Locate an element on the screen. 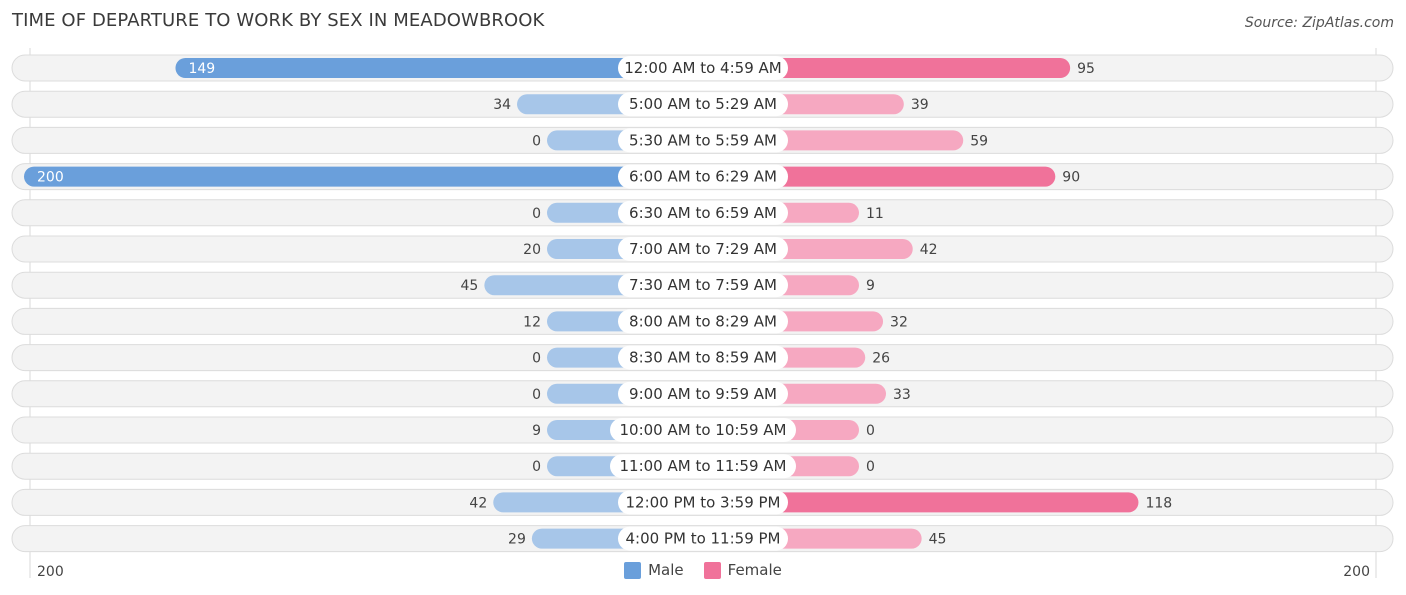 The image size is (1406, 595). male-value-label: 149 is located at coordinates (201, 69).